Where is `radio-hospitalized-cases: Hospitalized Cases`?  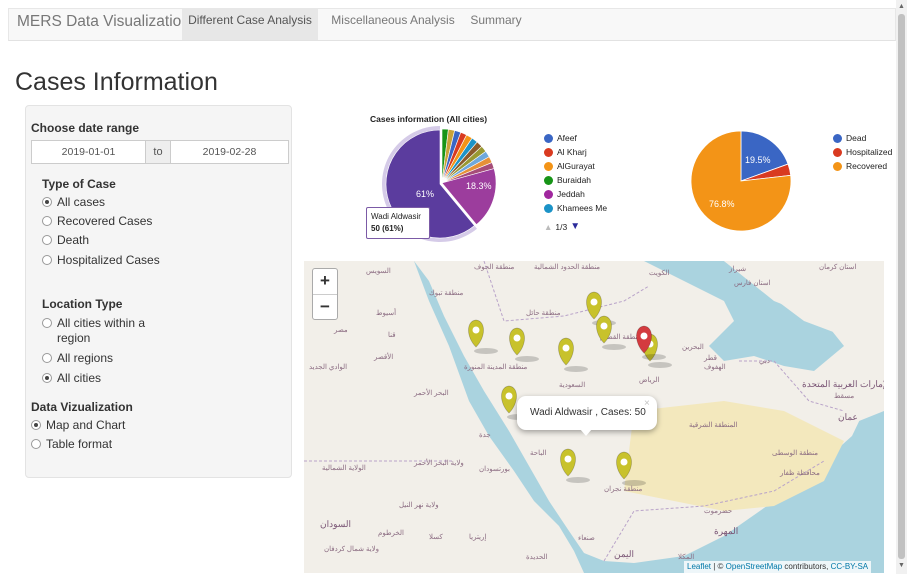
radio-hospitalized-cases: Hospitalized Cases is located at coordinates (101, 260).